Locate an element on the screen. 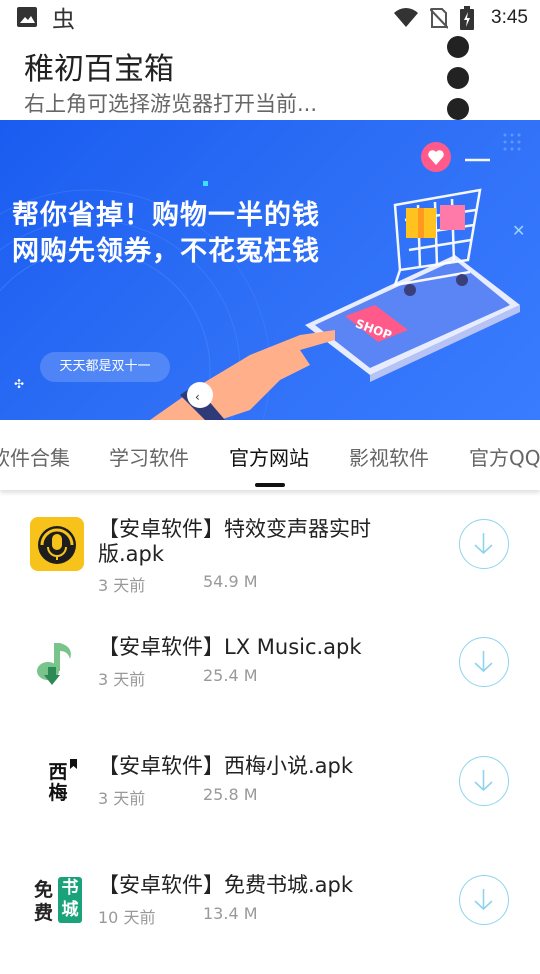 This screenshot has height=974, width=540. item-size: 54.9 M is located at coordinates (230, 581).